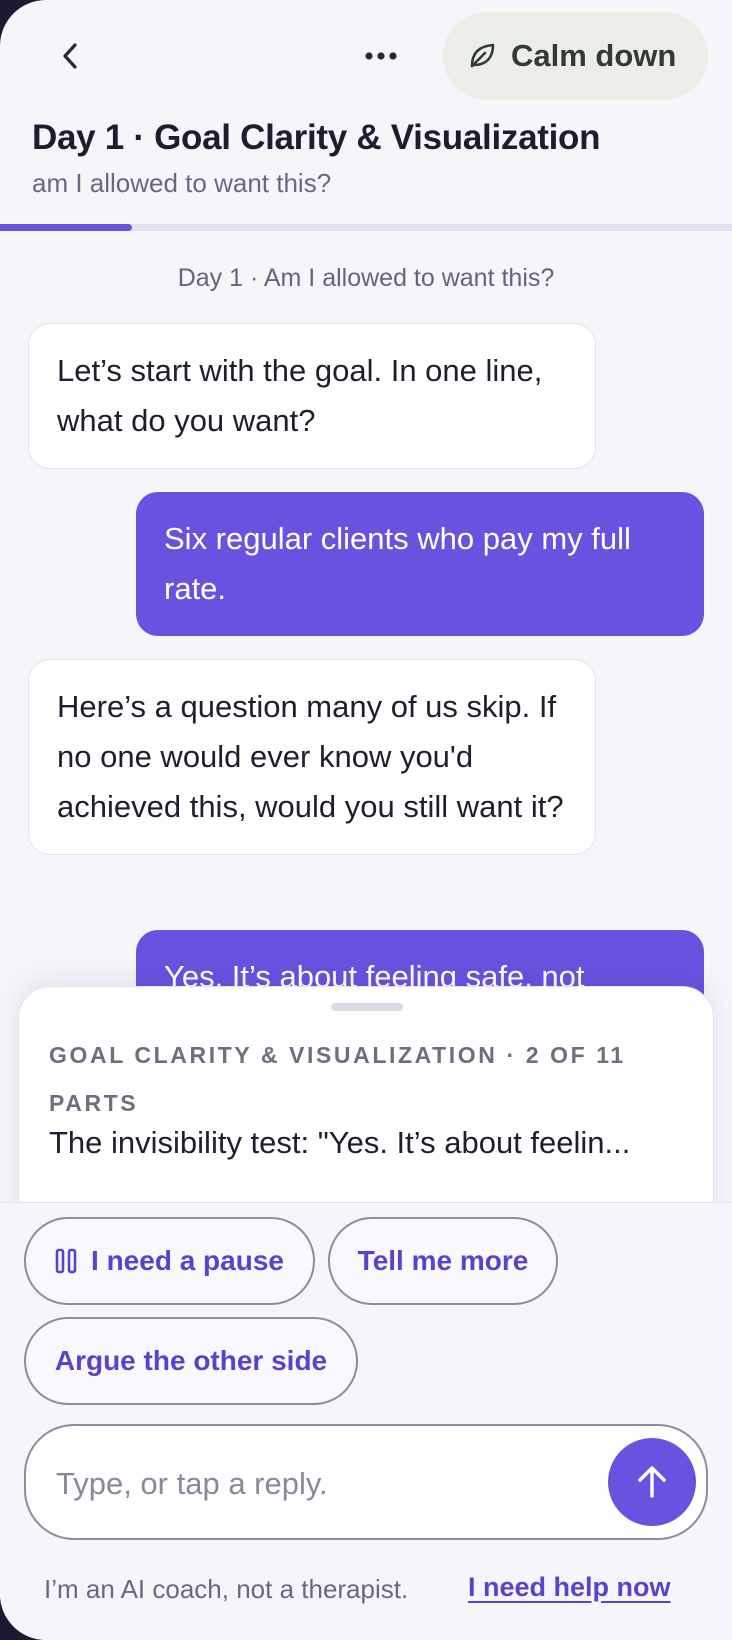  Describe the element at coordinates (482, 55) in the screenshot. I see `leaf-icon` at that location.